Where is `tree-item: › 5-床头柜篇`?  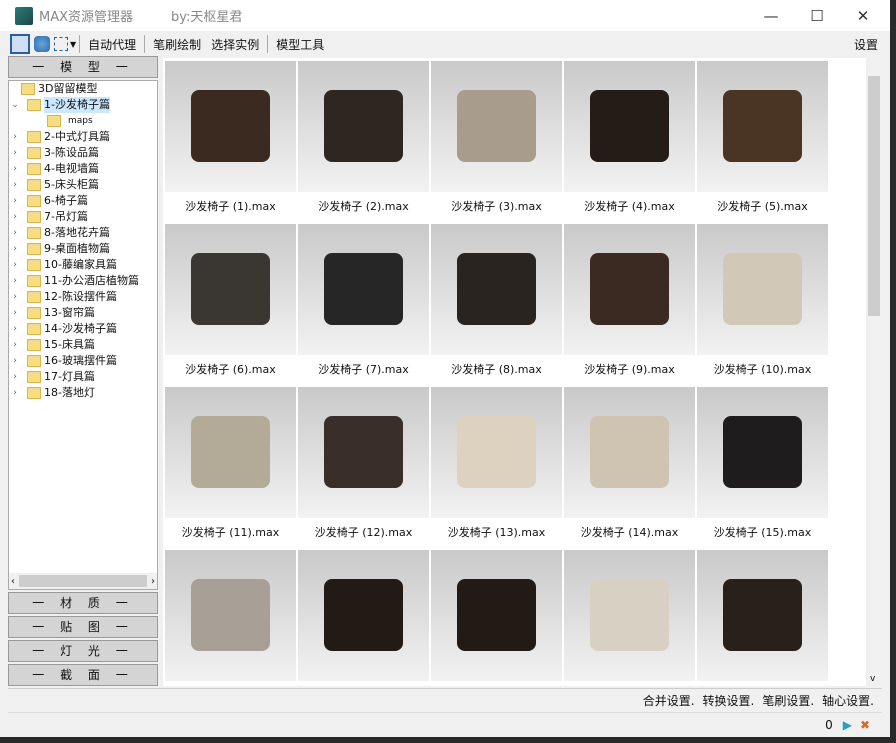 tree-item: › 5-床头柜篇 is located at coordinates (83, 185).